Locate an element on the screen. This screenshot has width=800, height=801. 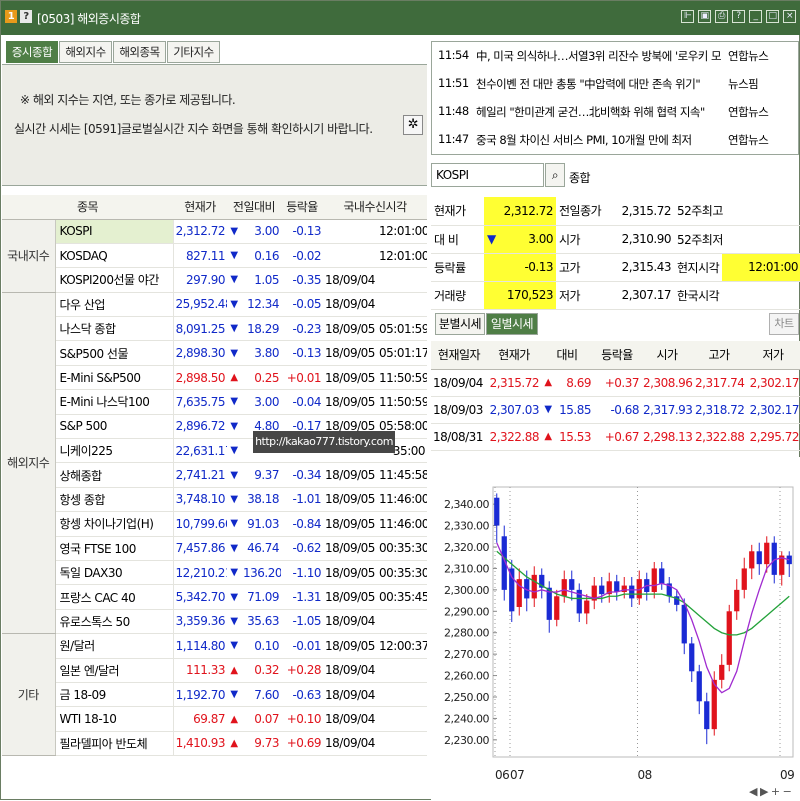
table-row: 일본 엔/달러 111.33 ▲ 0.32 +0.28 18/09/04 is located at coordinates (215, 670).